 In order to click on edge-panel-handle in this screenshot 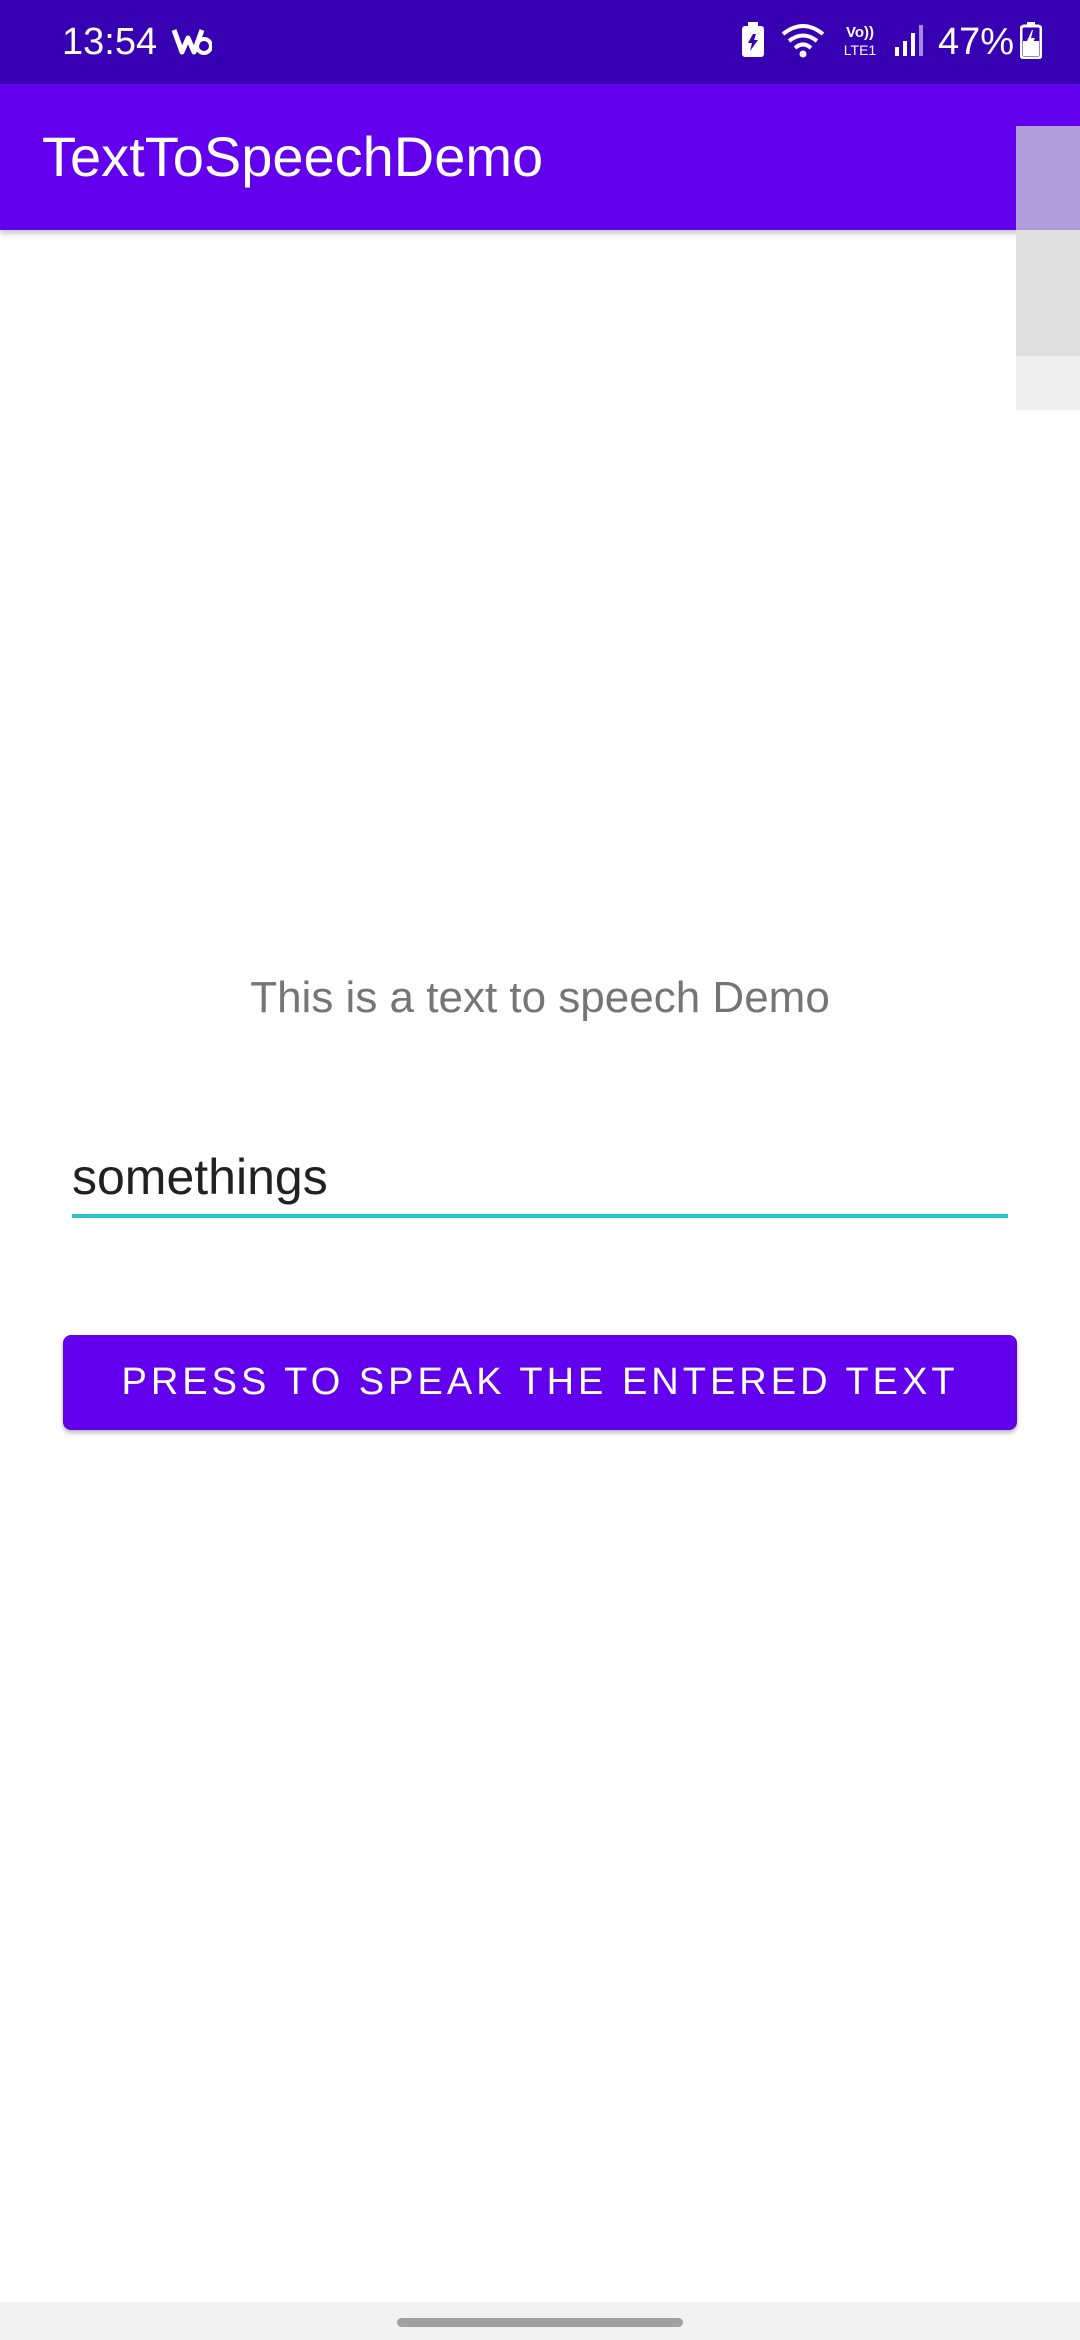, I will do `click(1048, 268)`.